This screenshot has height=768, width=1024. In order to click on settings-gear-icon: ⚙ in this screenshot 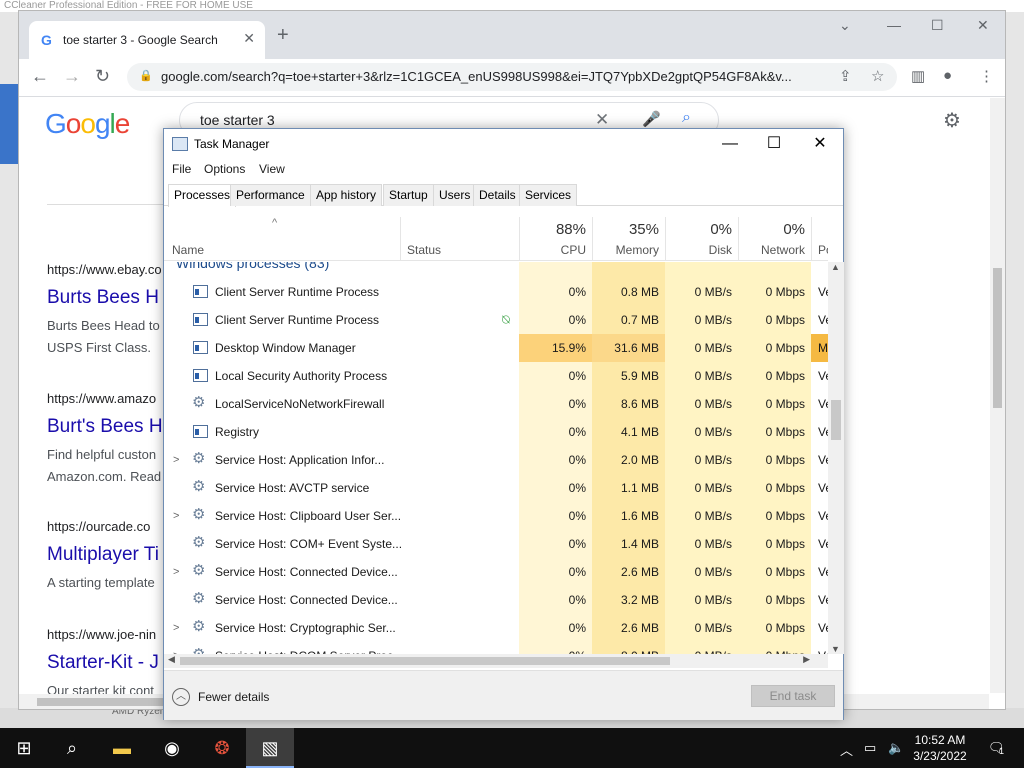, I will do `click(952, 120)`.